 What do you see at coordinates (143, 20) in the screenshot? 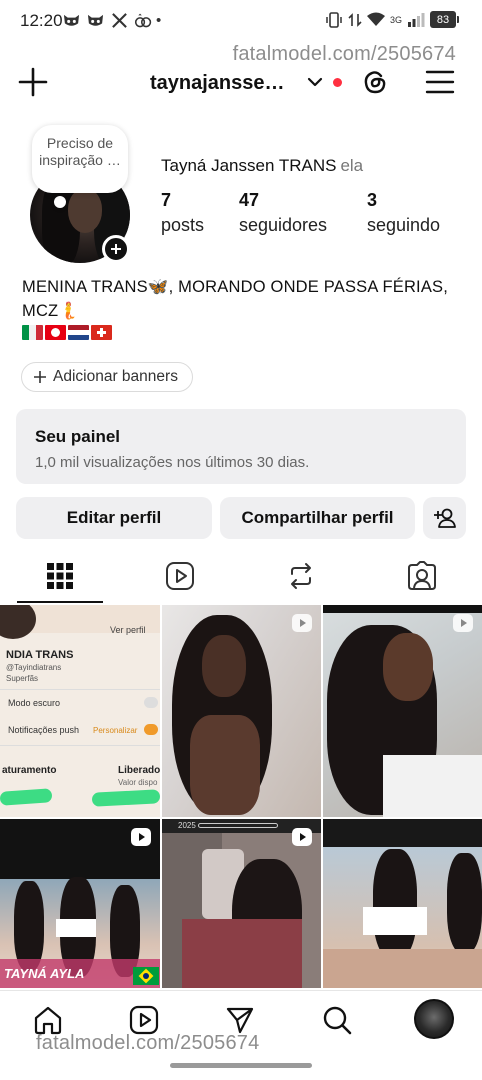
I see `rings-icon` at bounding box center [143, 20].